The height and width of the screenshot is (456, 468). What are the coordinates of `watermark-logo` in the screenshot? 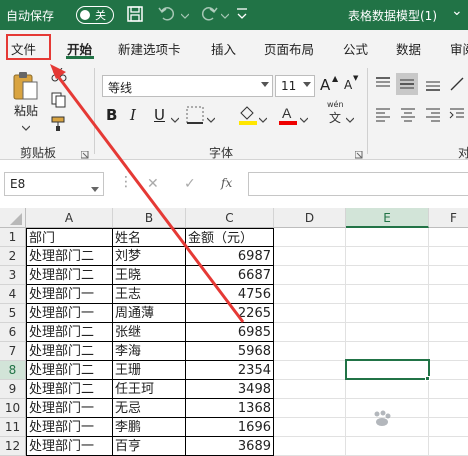 It's located at (382, 418).